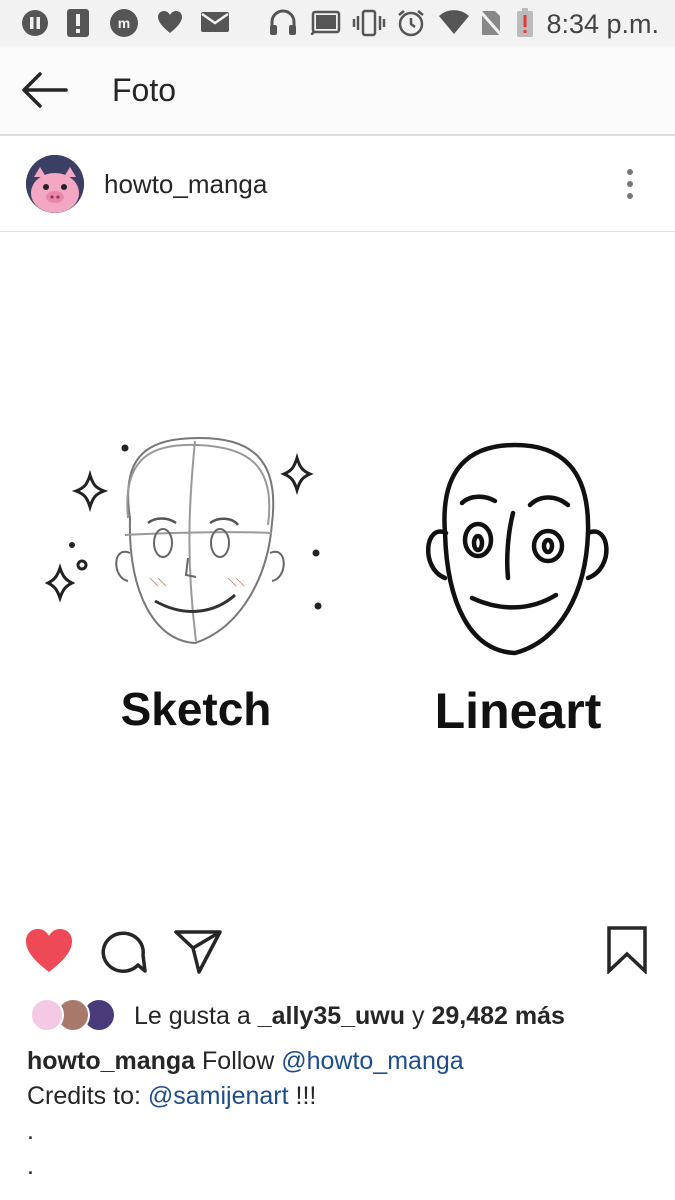  I want to click on likes-user: _ally35_uwu, so click(331, 1016).